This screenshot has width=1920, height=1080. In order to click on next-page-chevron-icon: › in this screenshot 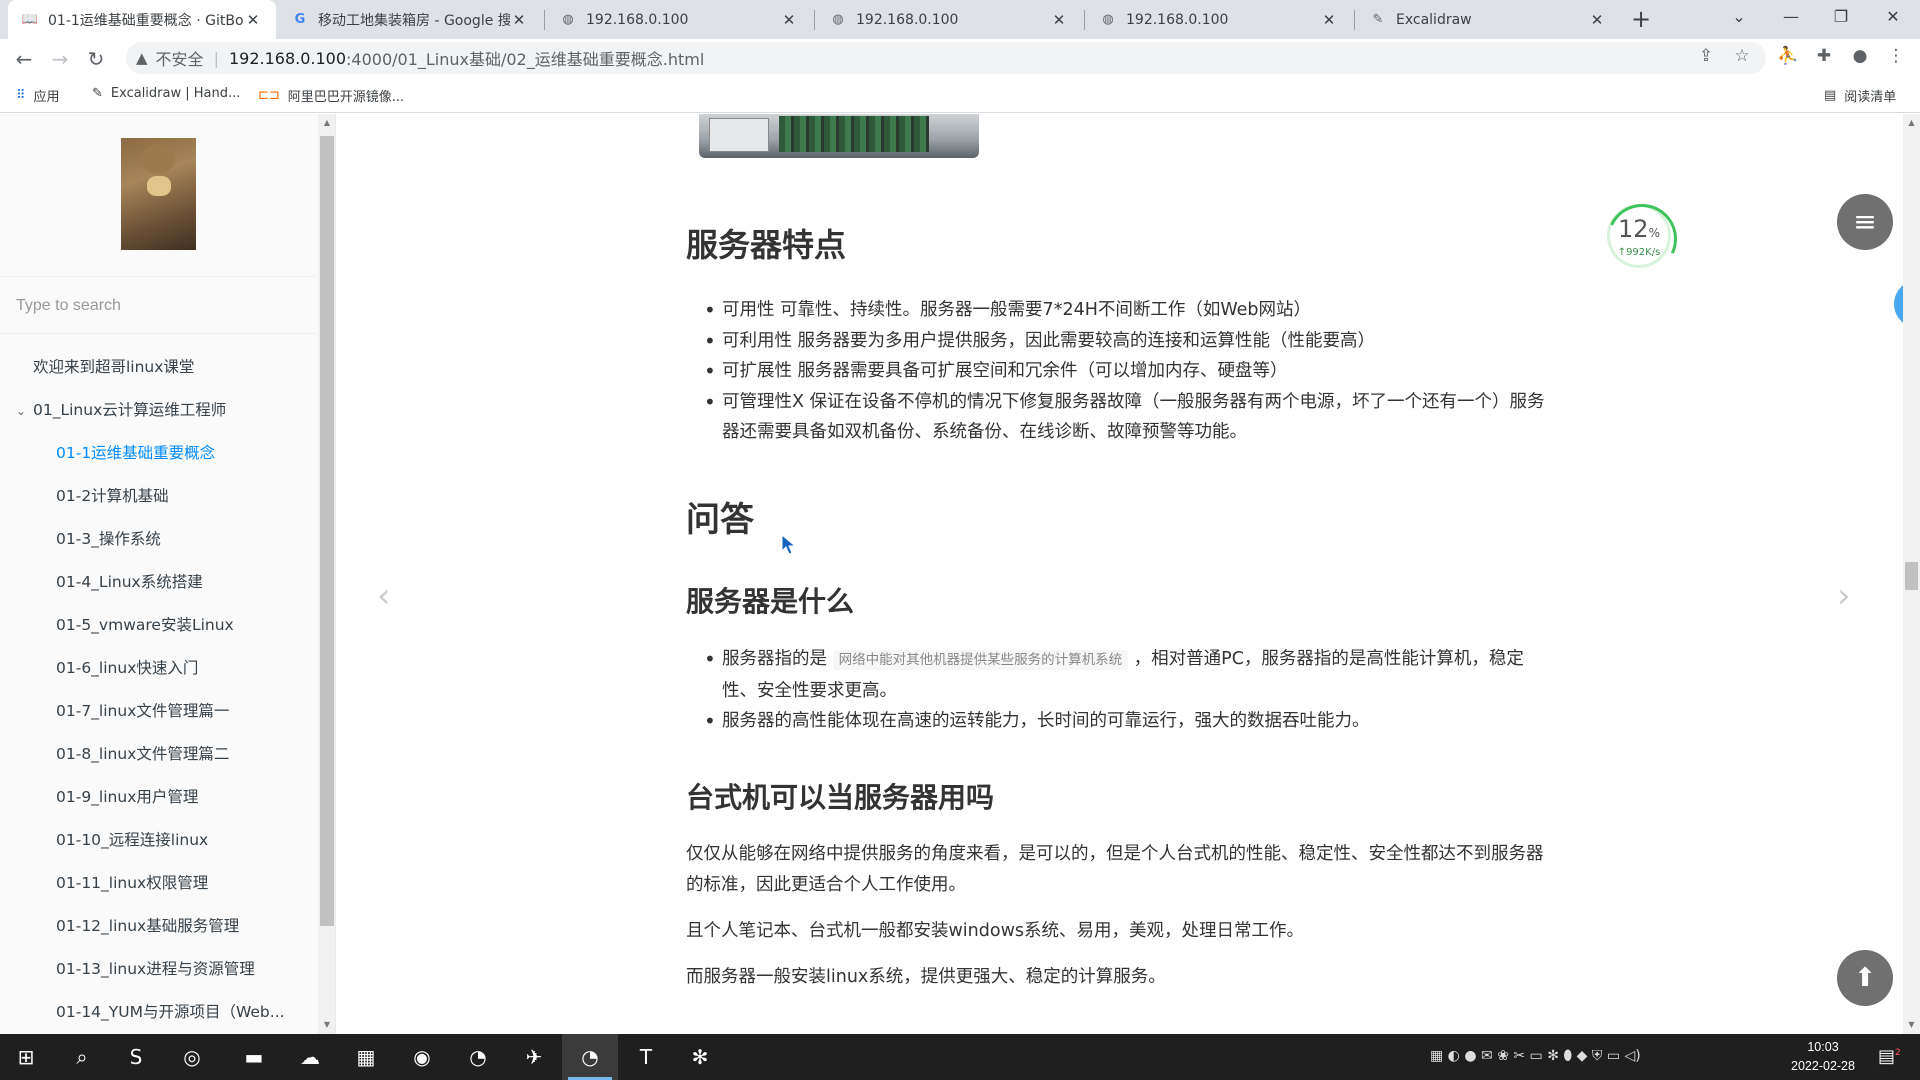, I will do `click(1844, 596)`.